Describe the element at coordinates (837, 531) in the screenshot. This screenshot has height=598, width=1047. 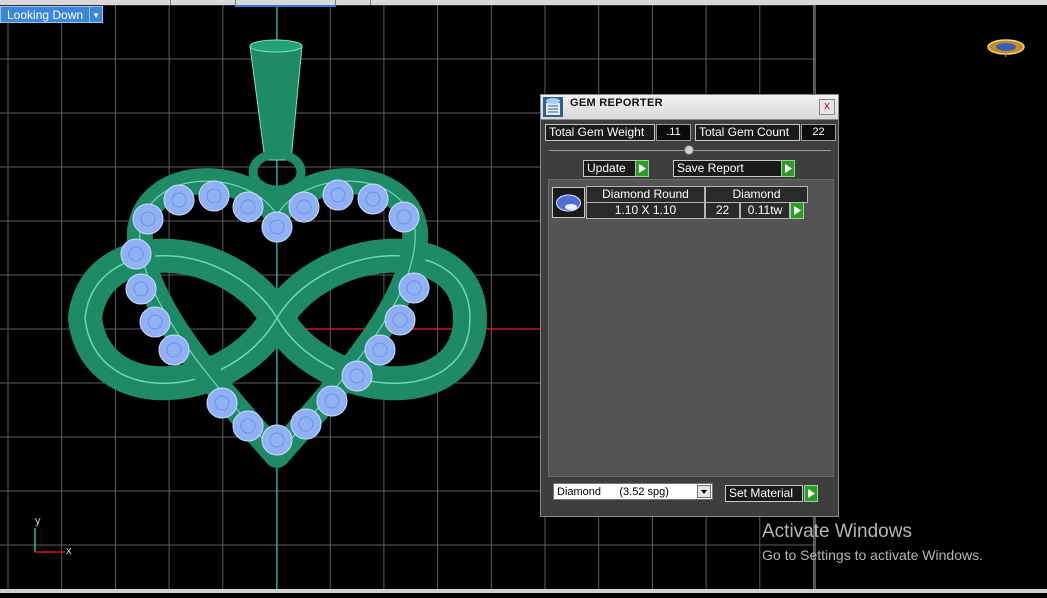
I see `activation-watermark-title: Activate Windows` at that location.